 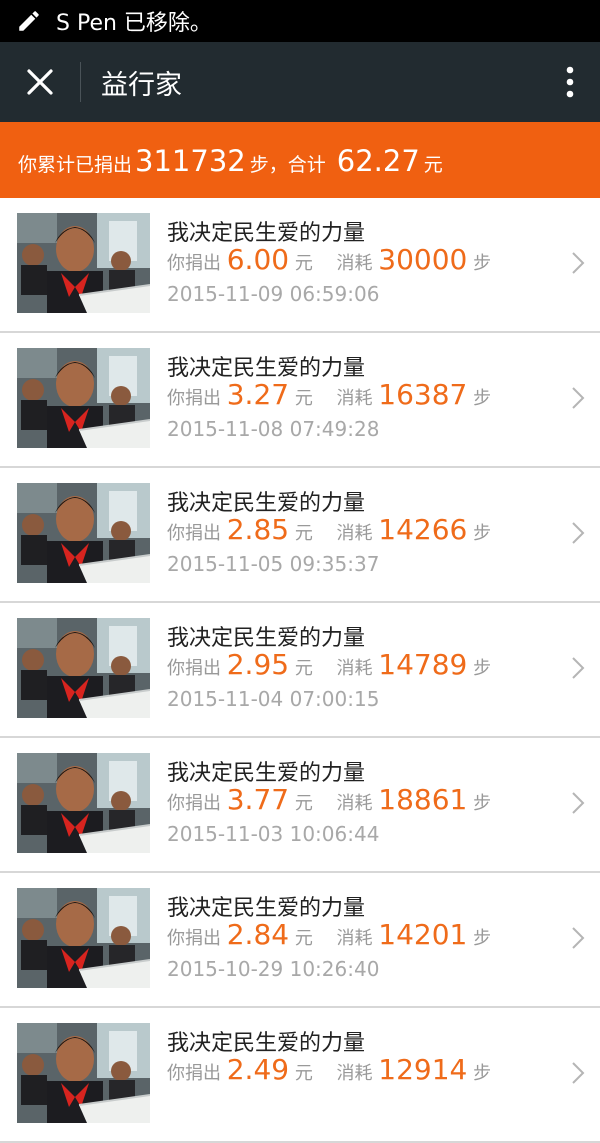 What do you see at coordinates (423, 799) in the screenshot?
I see `steps-consumed: 18861` at bounding box center [423, 799].